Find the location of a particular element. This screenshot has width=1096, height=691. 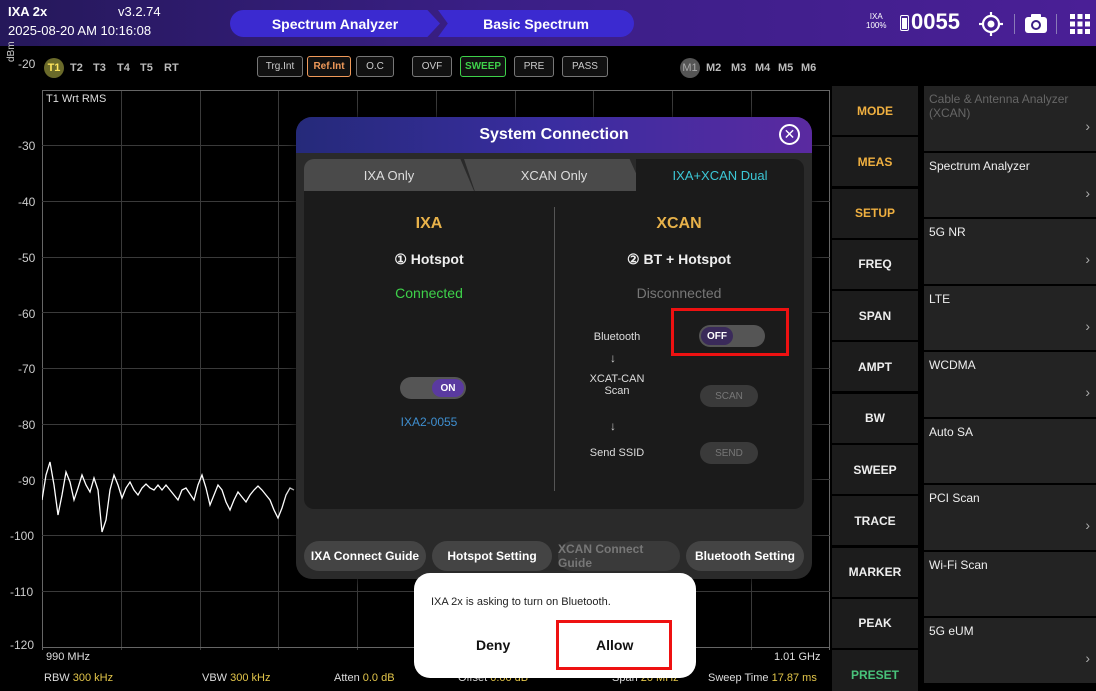

key-mode: MODE is located at coordinates (875, 110).